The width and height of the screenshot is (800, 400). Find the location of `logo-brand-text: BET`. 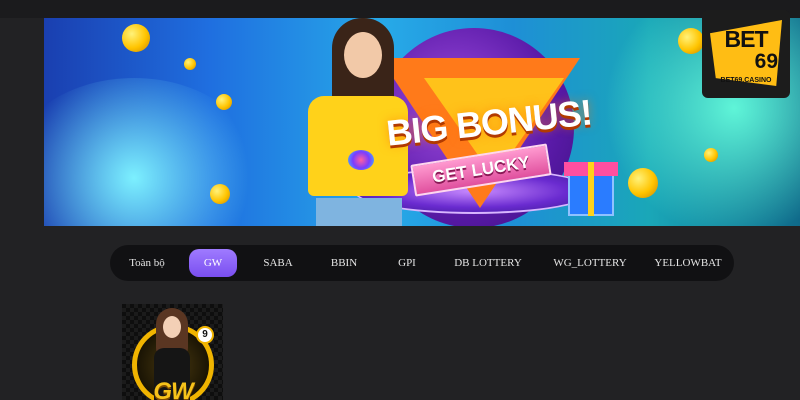

logo-brand-text: BET is located at coordinates (746, 39).